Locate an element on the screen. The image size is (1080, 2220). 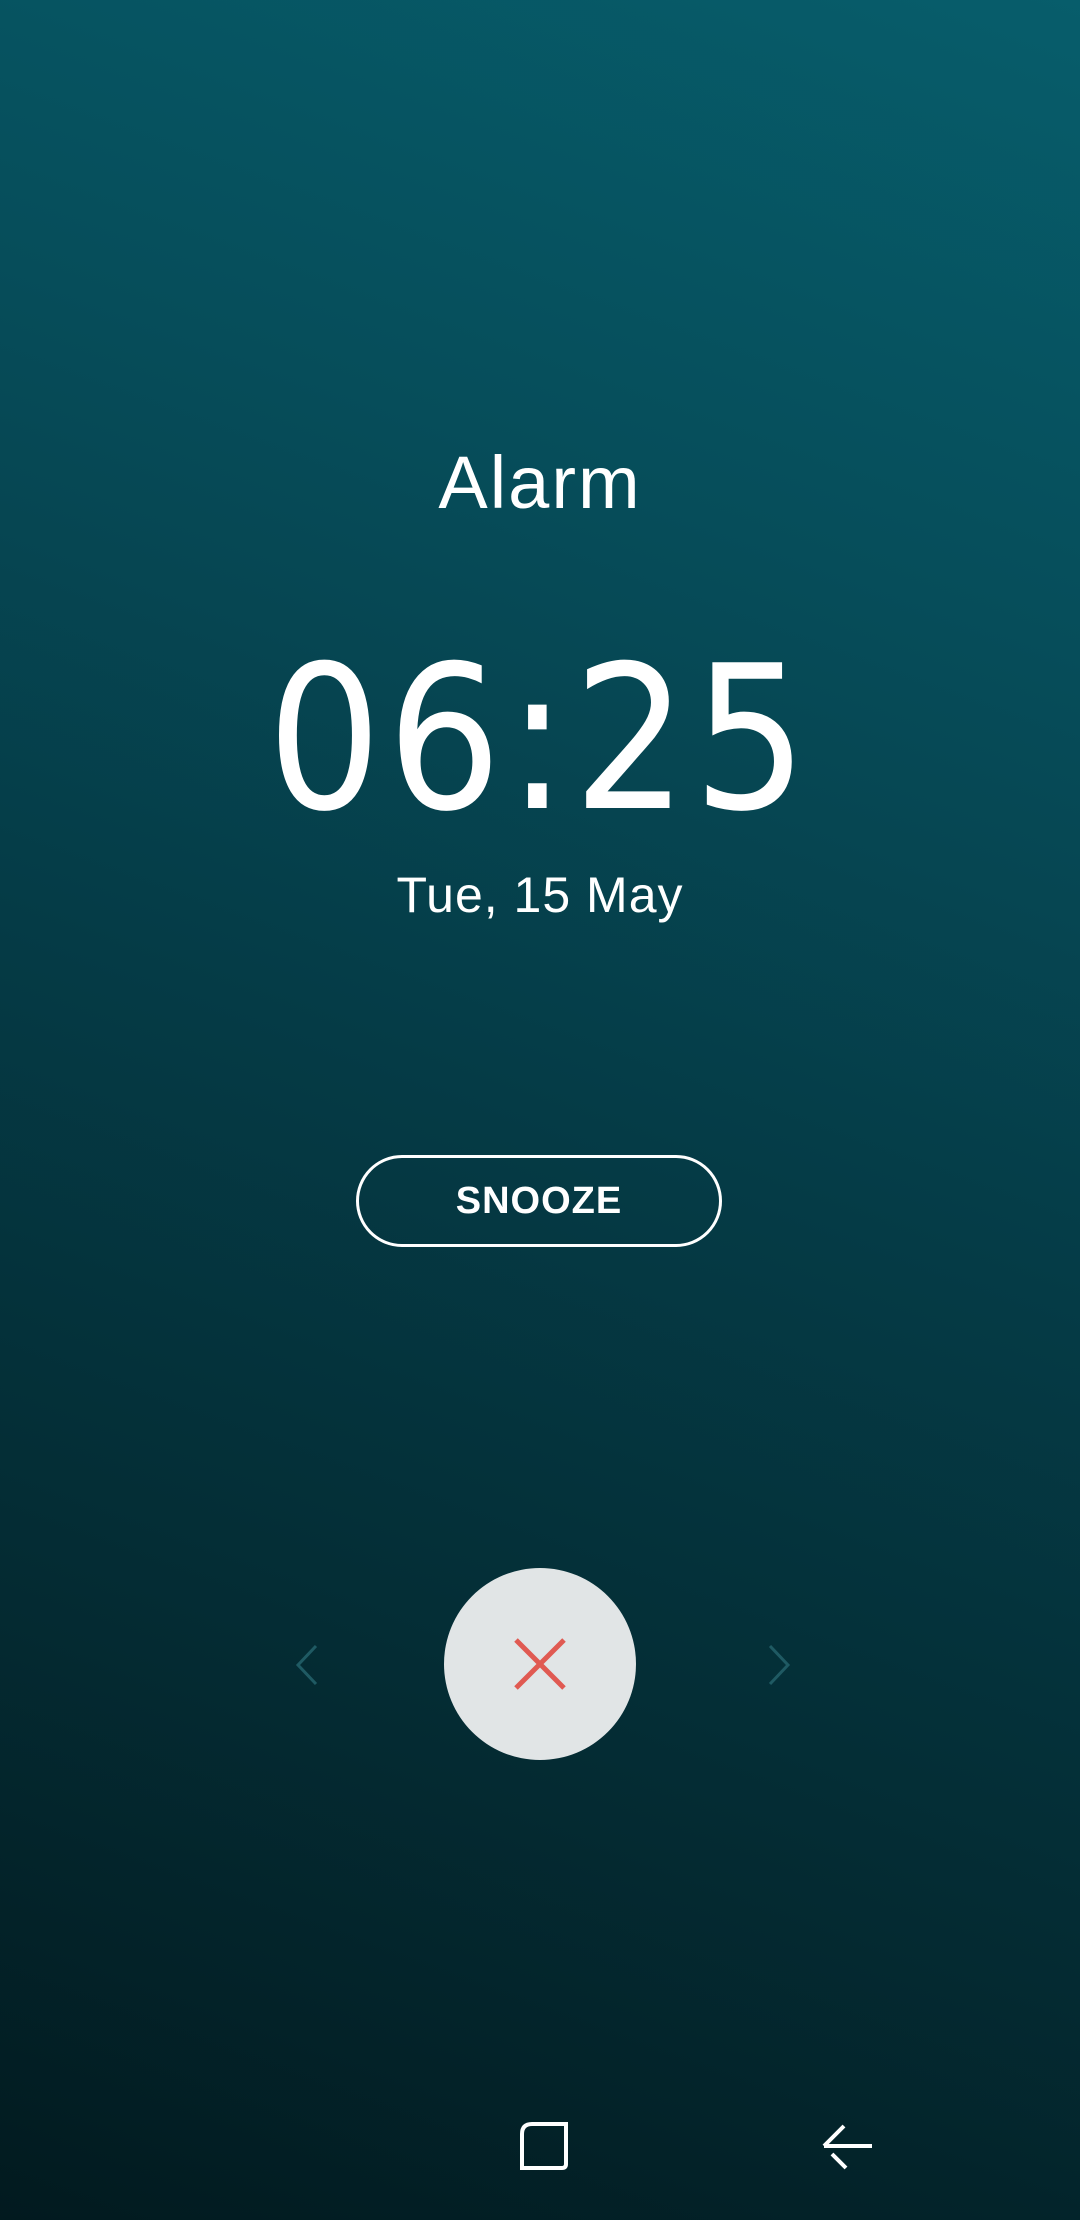
close-icon is located at coordinates (540, 1664).